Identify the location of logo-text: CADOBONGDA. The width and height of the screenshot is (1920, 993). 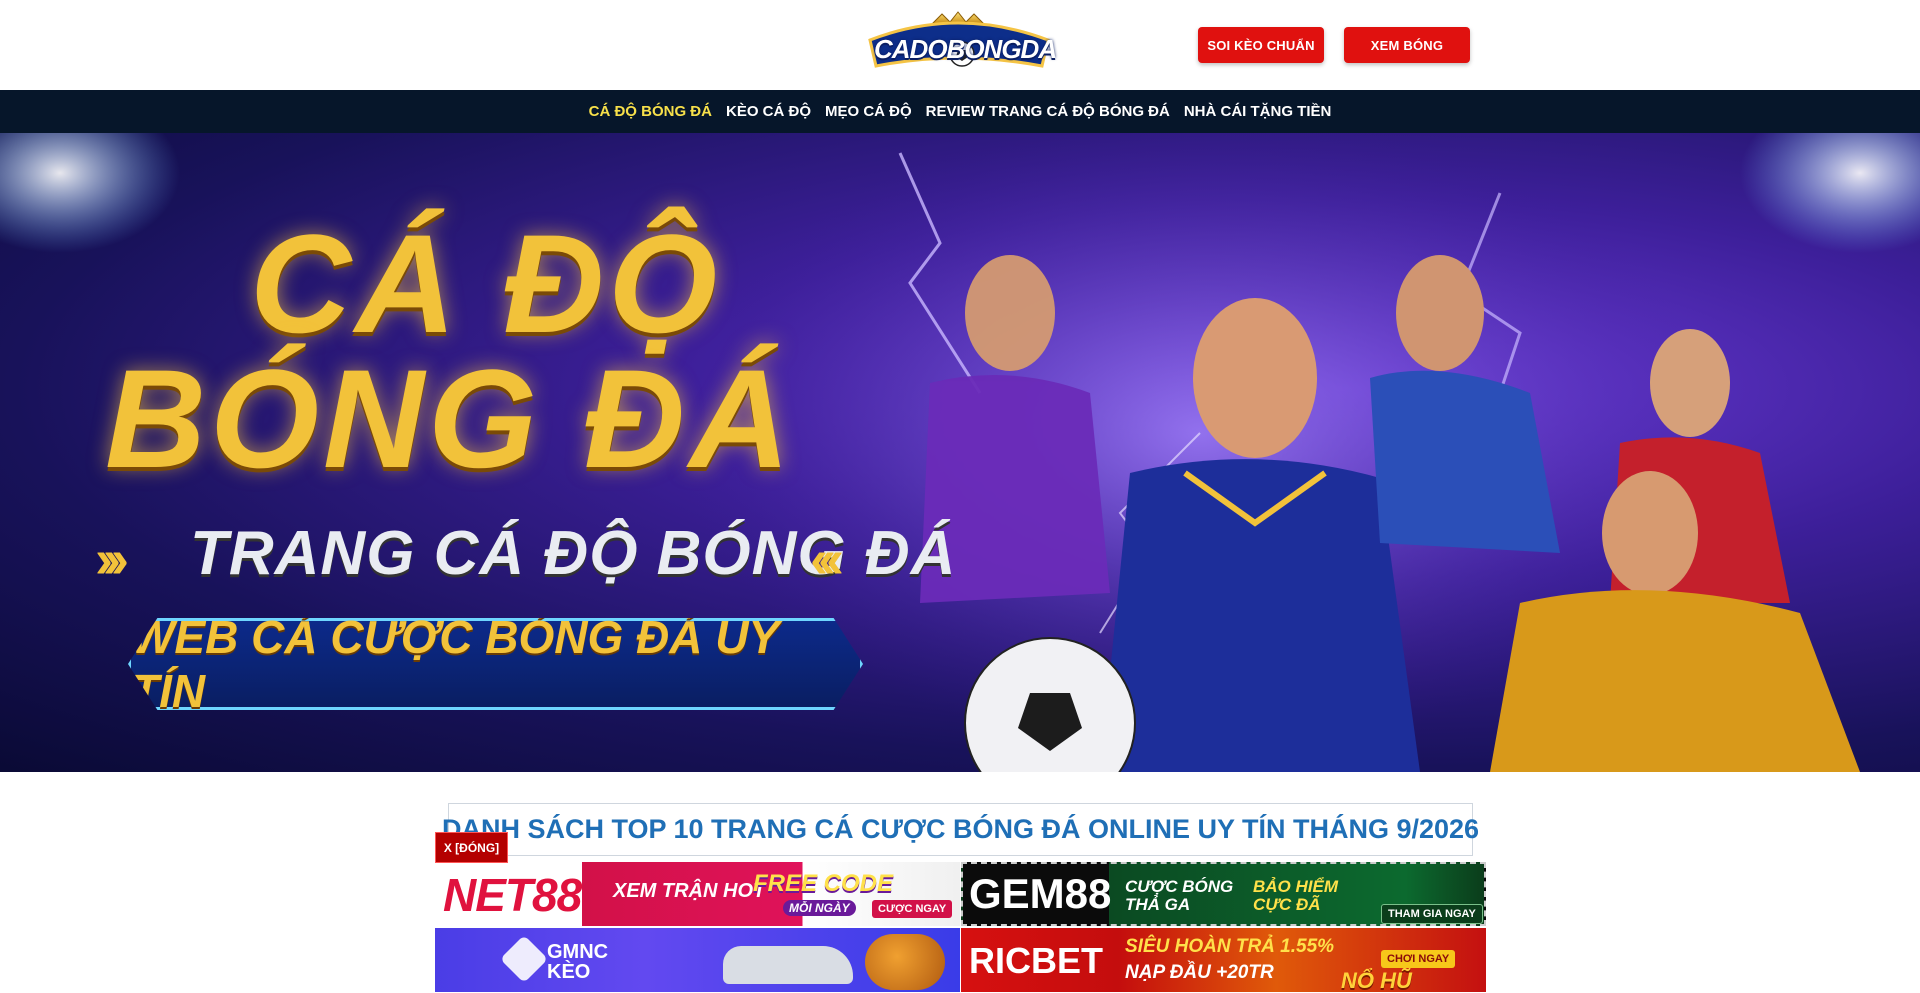
(965, 49).